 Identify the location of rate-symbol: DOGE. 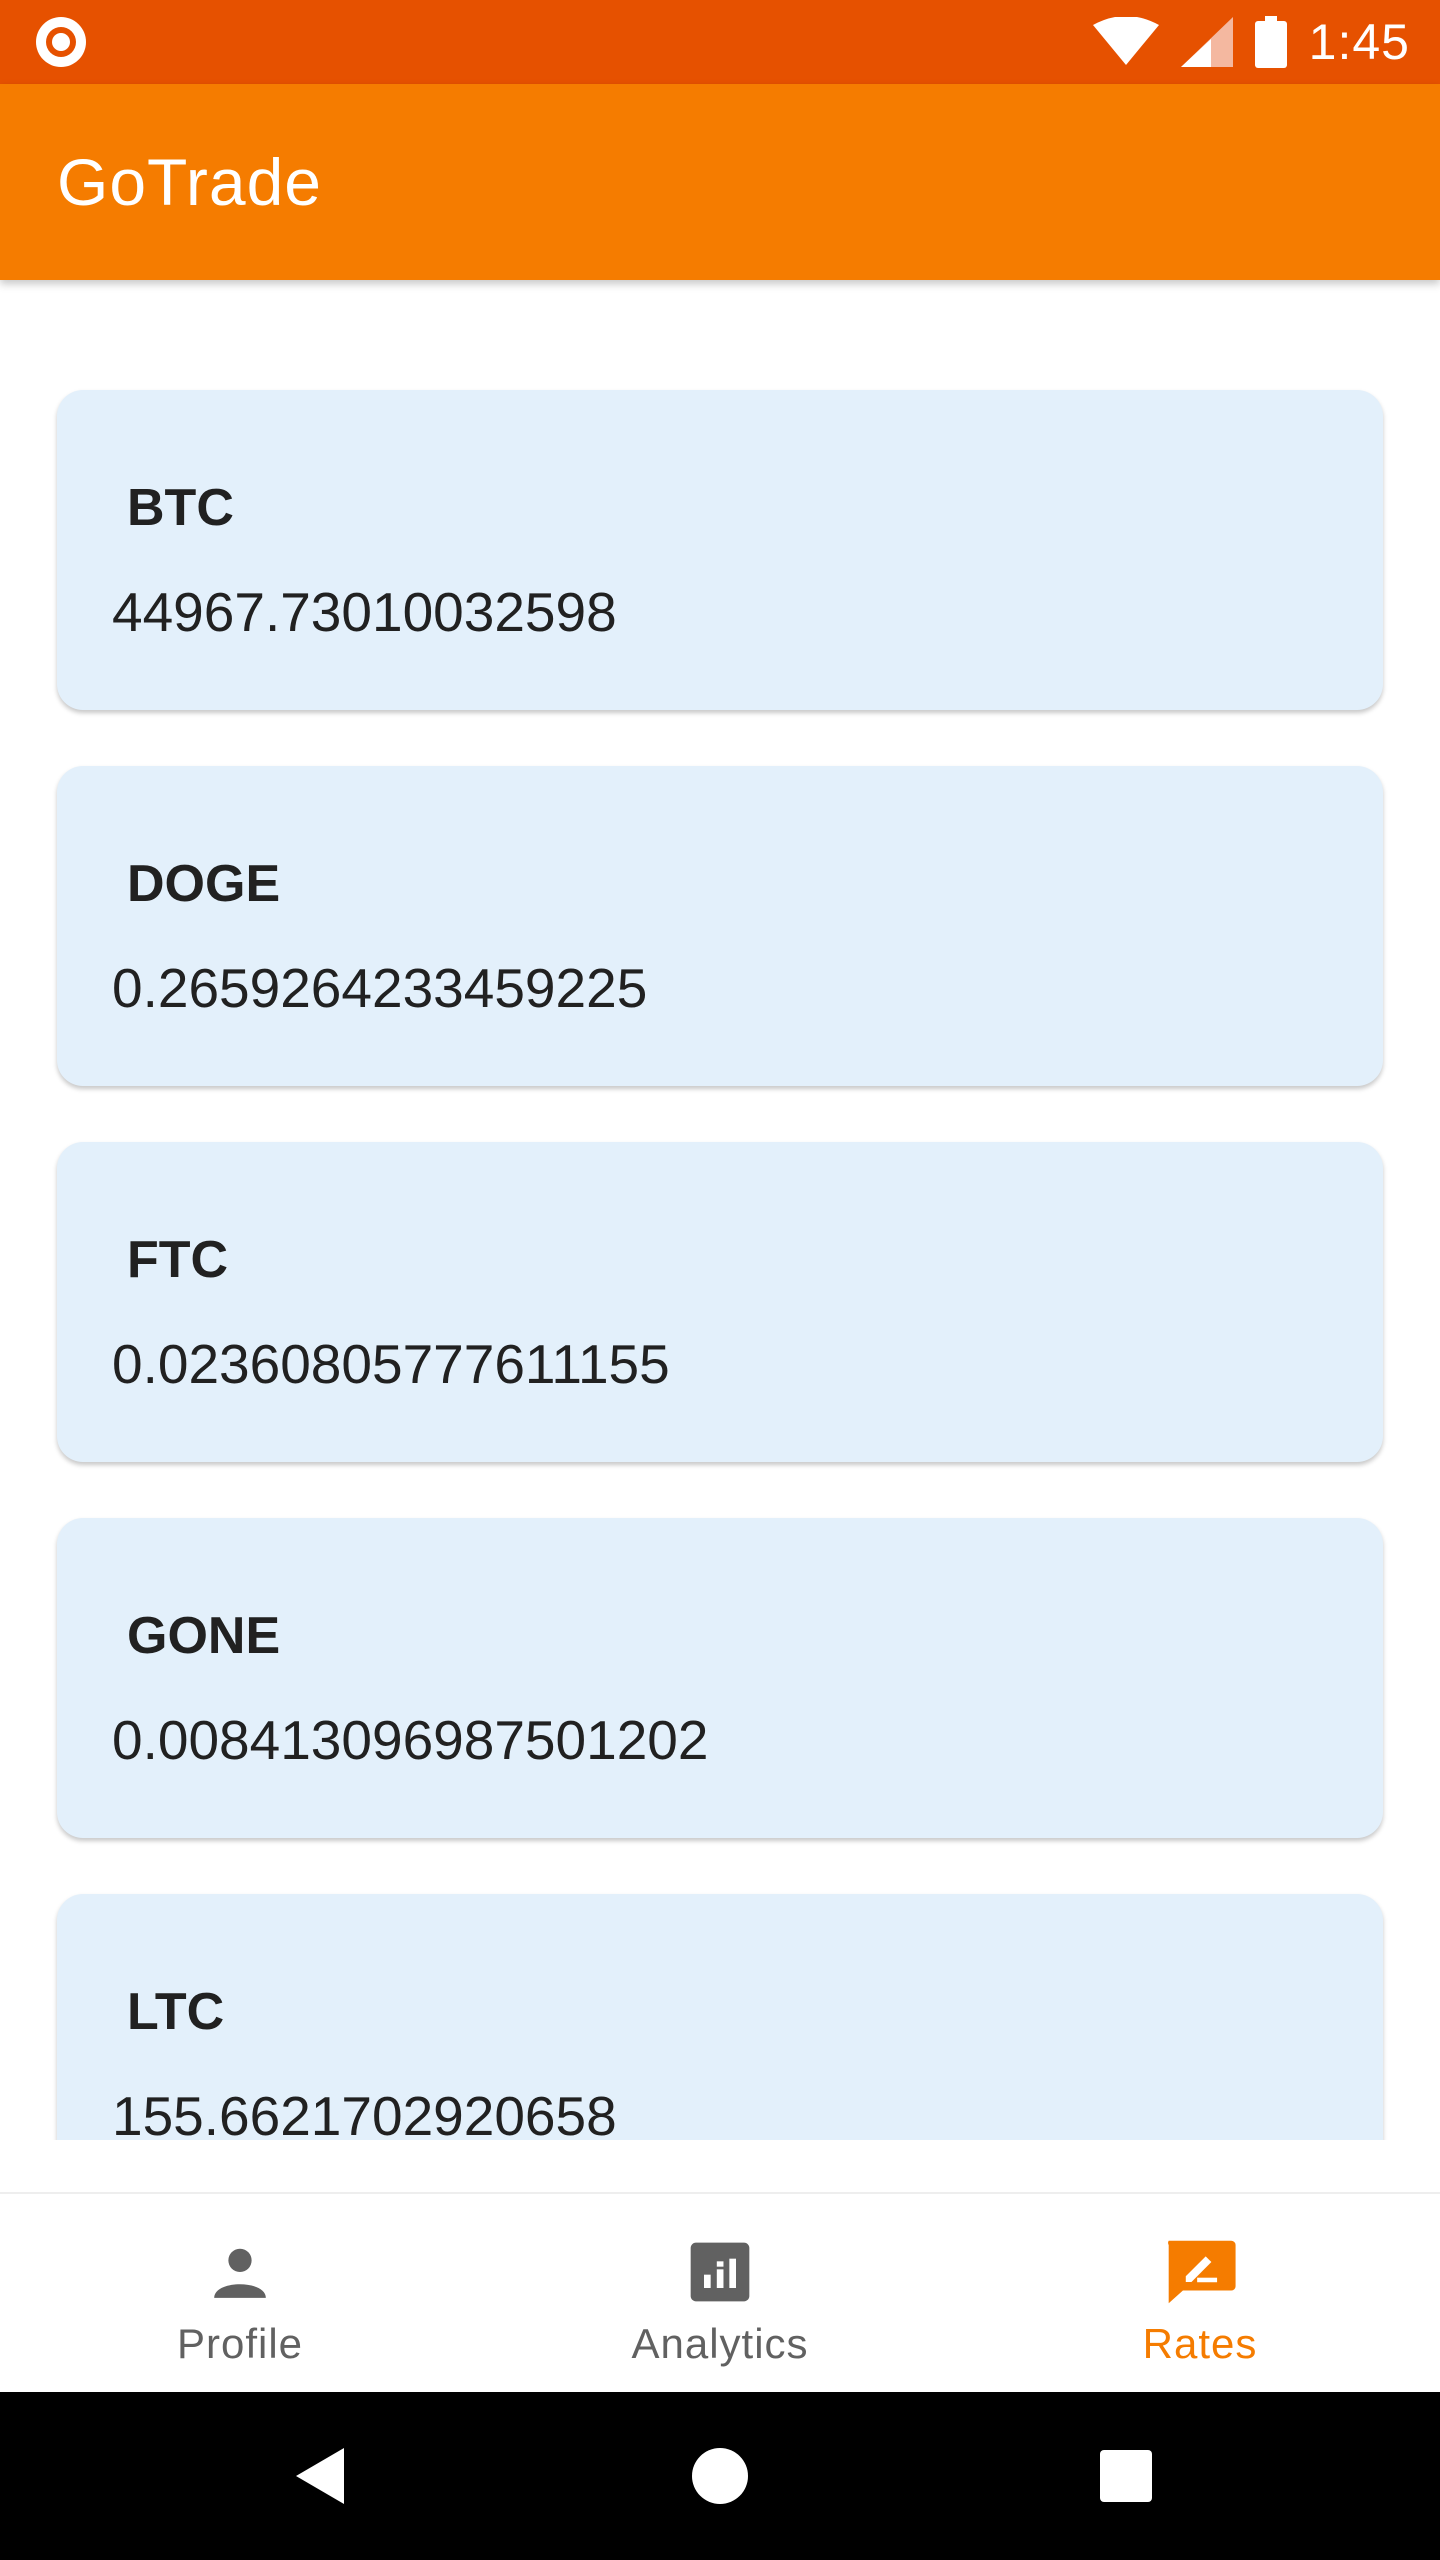
(204, 884).